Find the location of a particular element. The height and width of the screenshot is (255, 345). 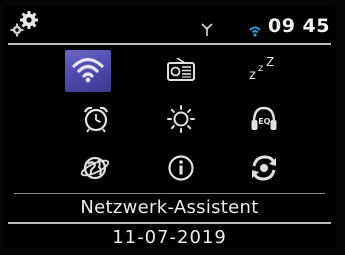

menu-item-info is located at coordinates (181, 170).